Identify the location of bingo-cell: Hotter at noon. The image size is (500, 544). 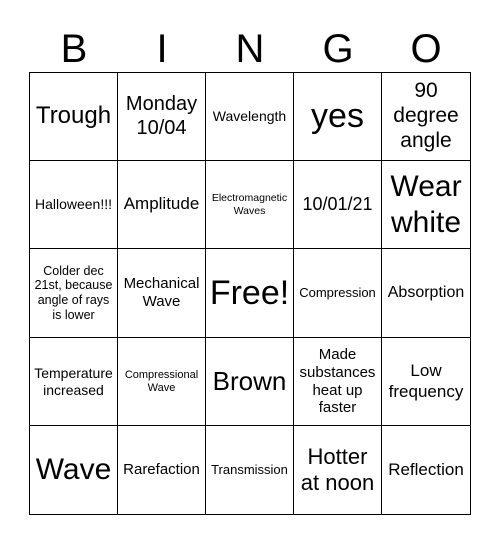
(338, 470).